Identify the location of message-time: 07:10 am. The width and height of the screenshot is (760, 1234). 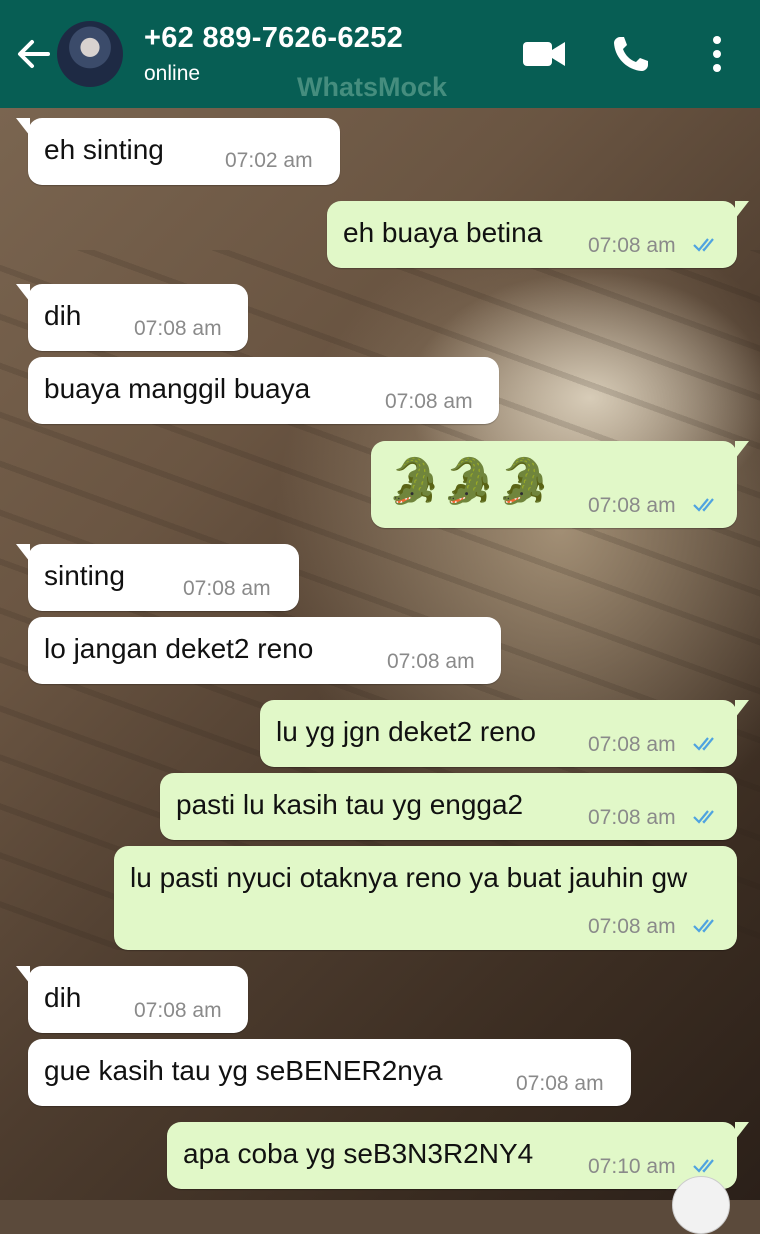
(632, 1166).